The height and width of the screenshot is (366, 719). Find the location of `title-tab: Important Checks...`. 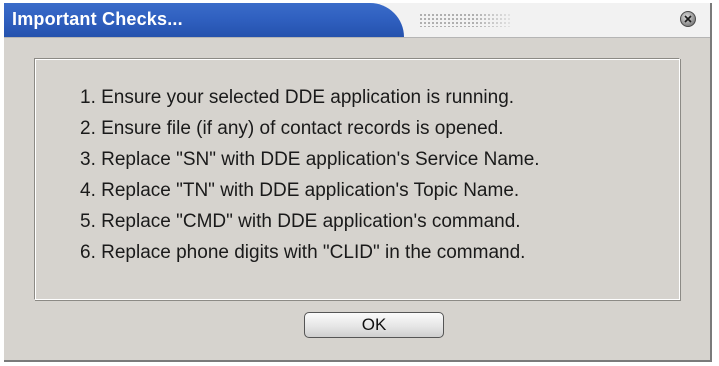

title-tab: Important Checks... is located at coordinates (204, 20).